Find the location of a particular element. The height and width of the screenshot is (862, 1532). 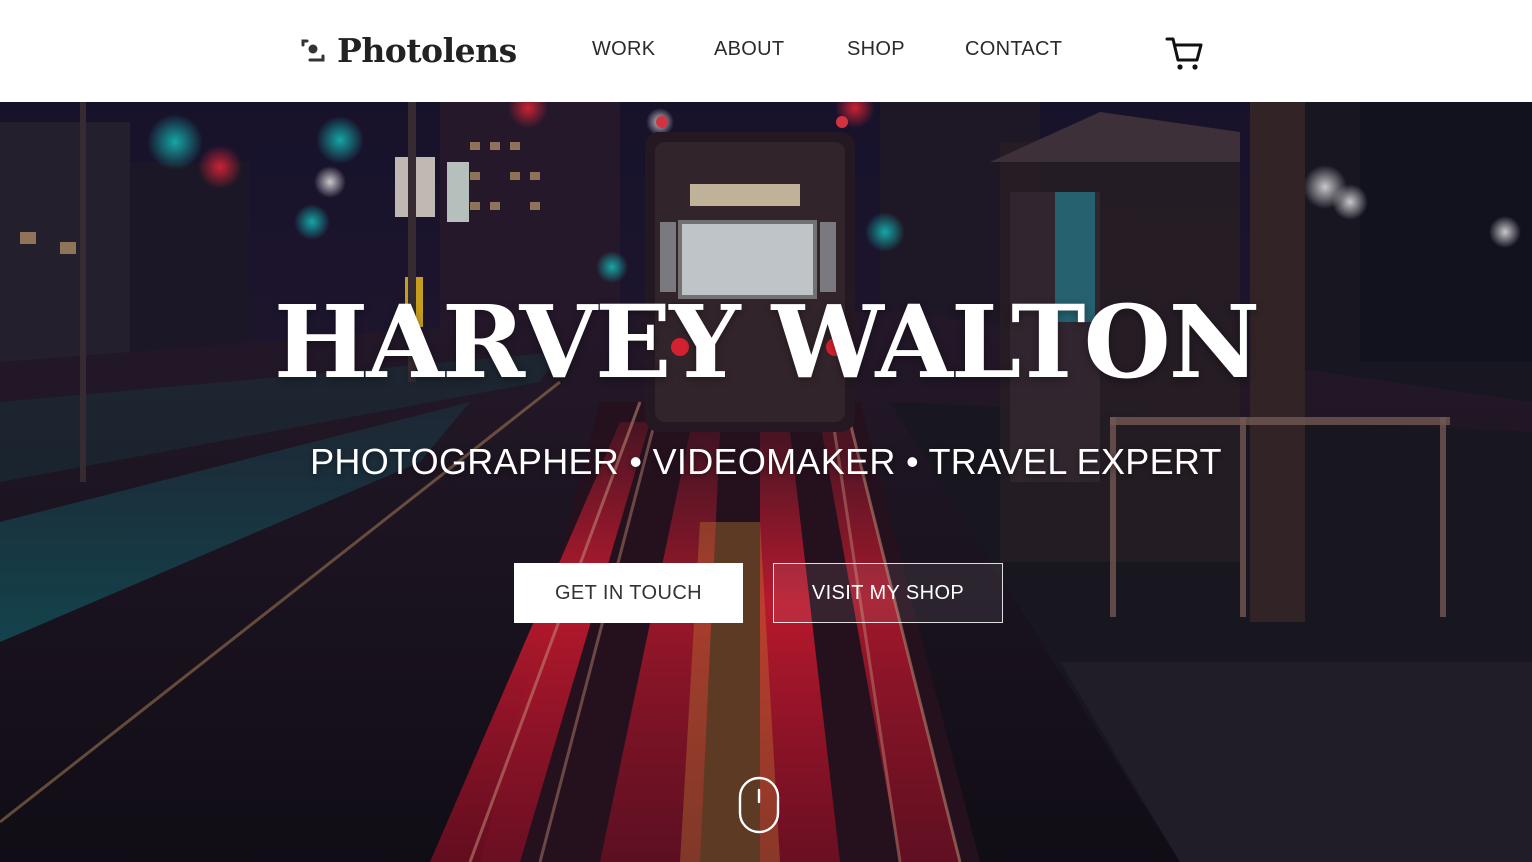

site-header: Photolens WORK ABOUT SHOP CONTACT is located at coordinates (766, 51).